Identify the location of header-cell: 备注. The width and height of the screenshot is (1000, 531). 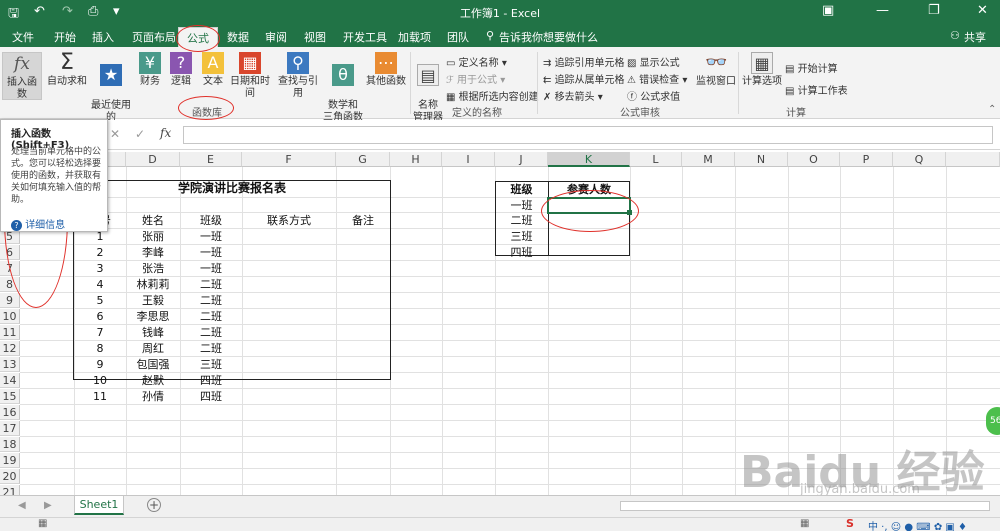
(363, 220).